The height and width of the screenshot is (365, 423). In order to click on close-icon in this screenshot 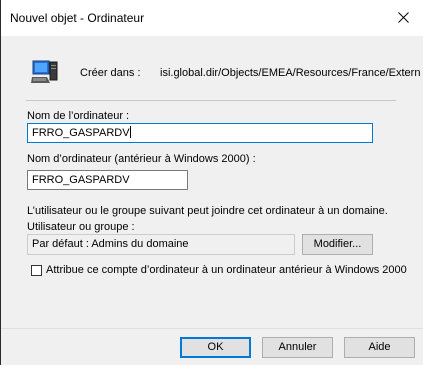, I will do `click(403, 17)`.